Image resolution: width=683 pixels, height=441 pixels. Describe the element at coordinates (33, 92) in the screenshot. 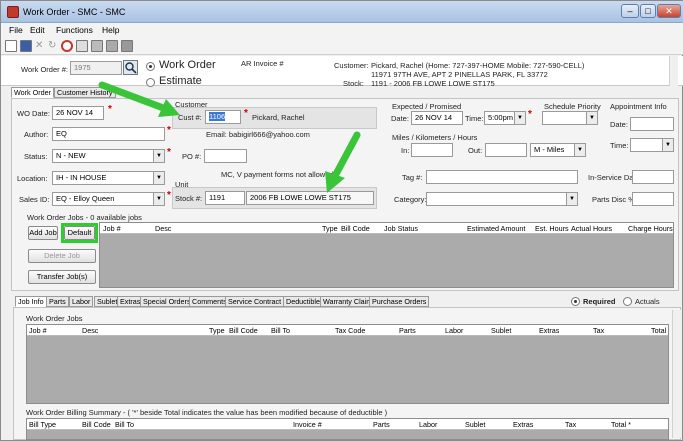

I see `tab-work-order: Work Order` at that location.